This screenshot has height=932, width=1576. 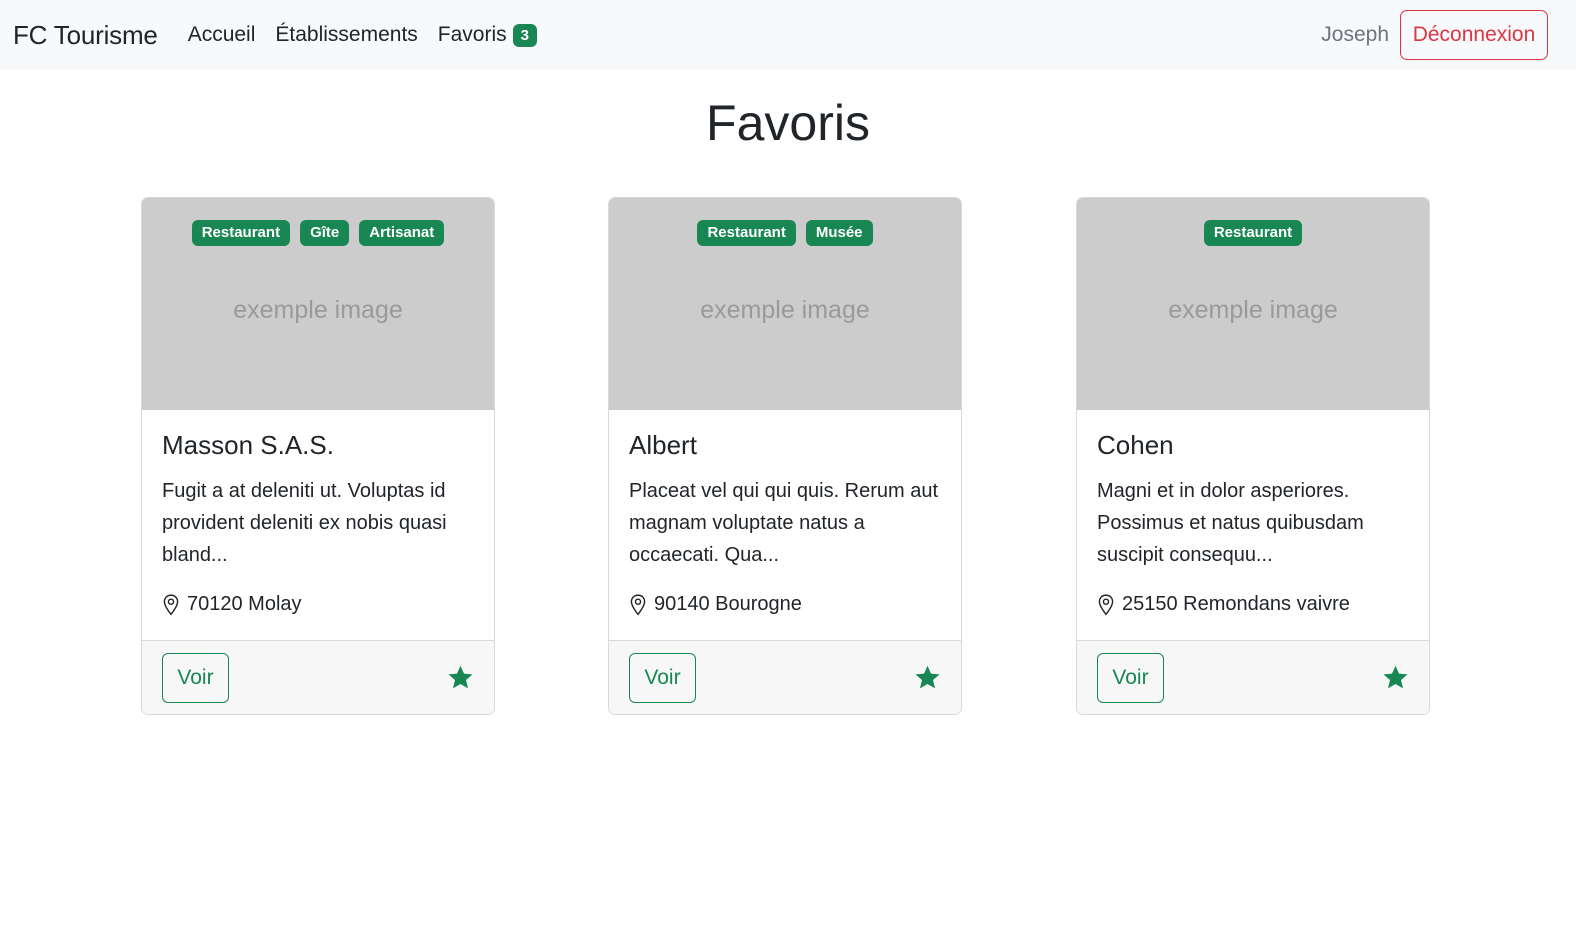 I want to click on logout-button: Déconnexion, so click(x=1474, y=35).